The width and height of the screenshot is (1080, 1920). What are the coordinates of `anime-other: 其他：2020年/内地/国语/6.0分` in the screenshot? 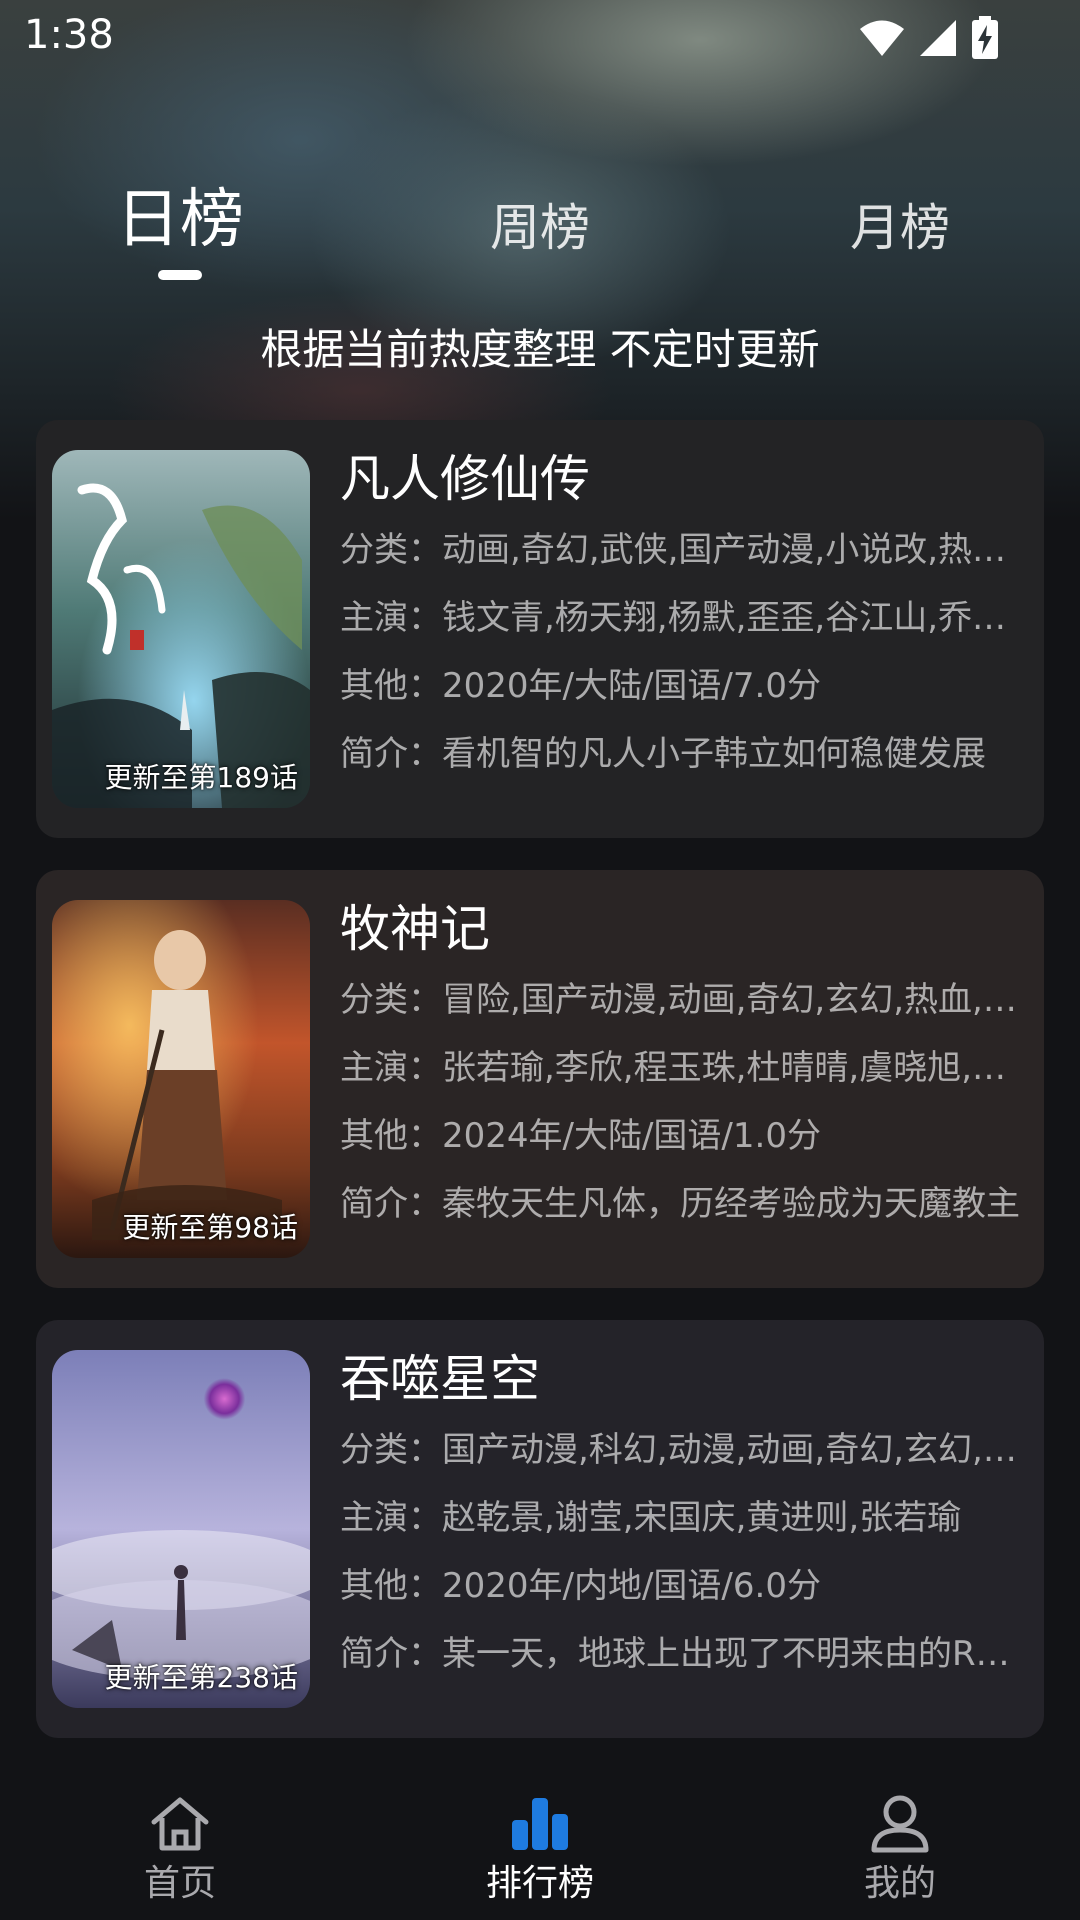 It's located at (580, 1586).